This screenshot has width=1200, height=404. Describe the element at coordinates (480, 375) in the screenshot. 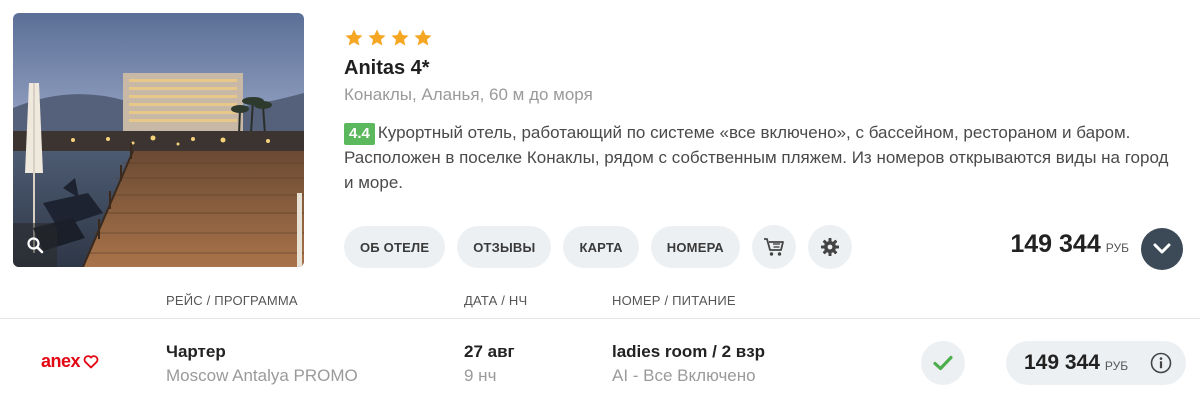

I see `nights-count: 9 нч` at that location.